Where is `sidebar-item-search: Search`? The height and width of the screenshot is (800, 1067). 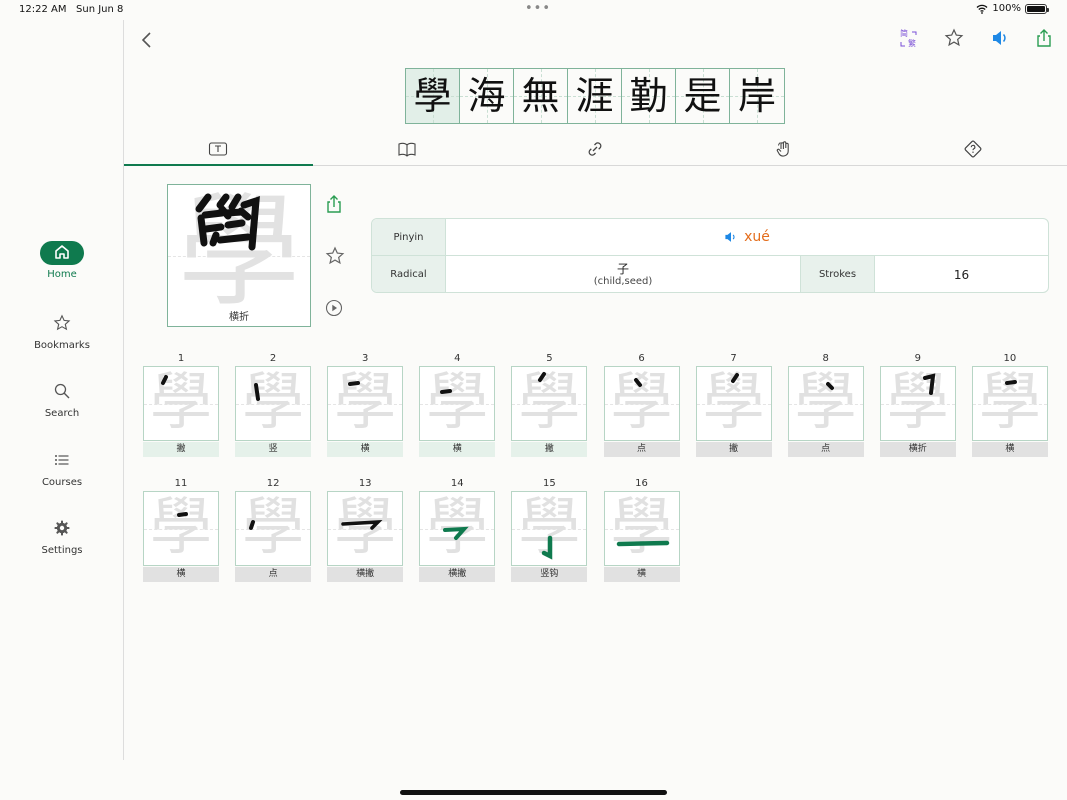
sidebar-item-search: Search is located at coordinates (62, 399).